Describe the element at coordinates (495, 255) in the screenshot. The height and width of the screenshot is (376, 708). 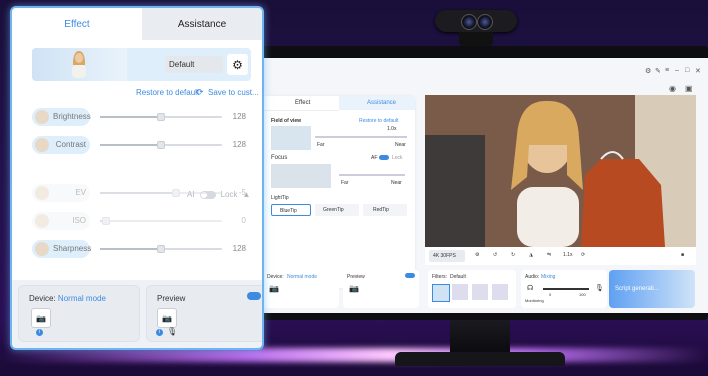
I see `rotate-left-icon: ↺` at that location.